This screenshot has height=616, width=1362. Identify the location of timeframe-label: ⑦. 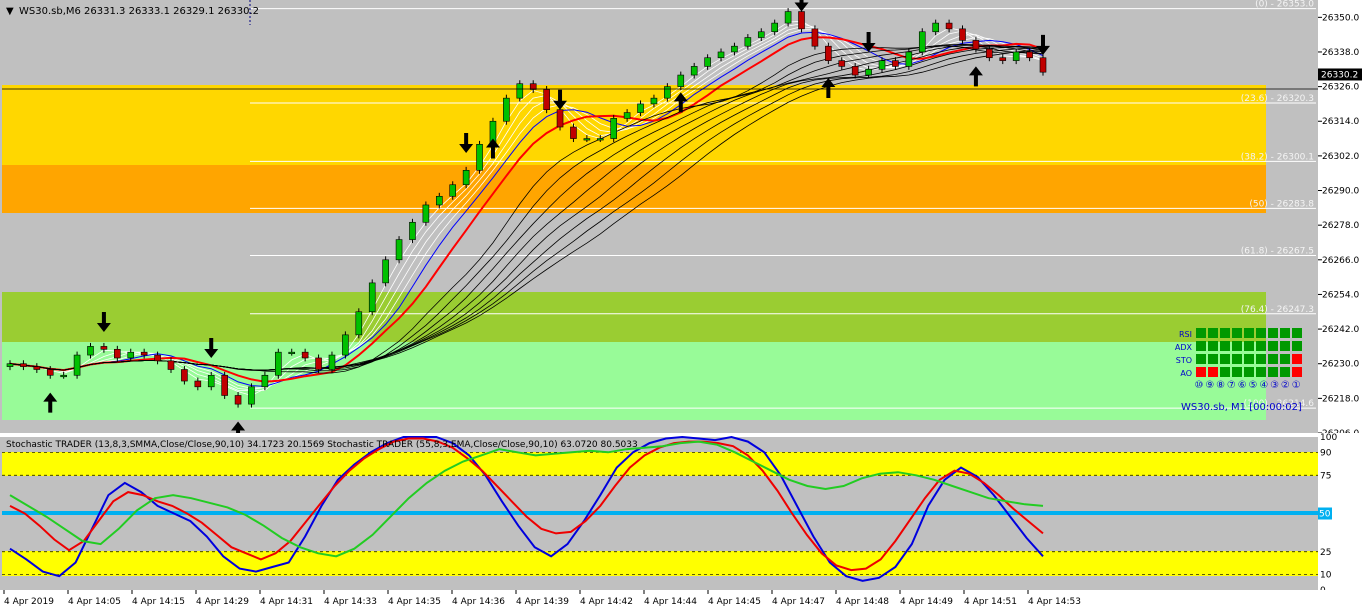
(1231, 385).